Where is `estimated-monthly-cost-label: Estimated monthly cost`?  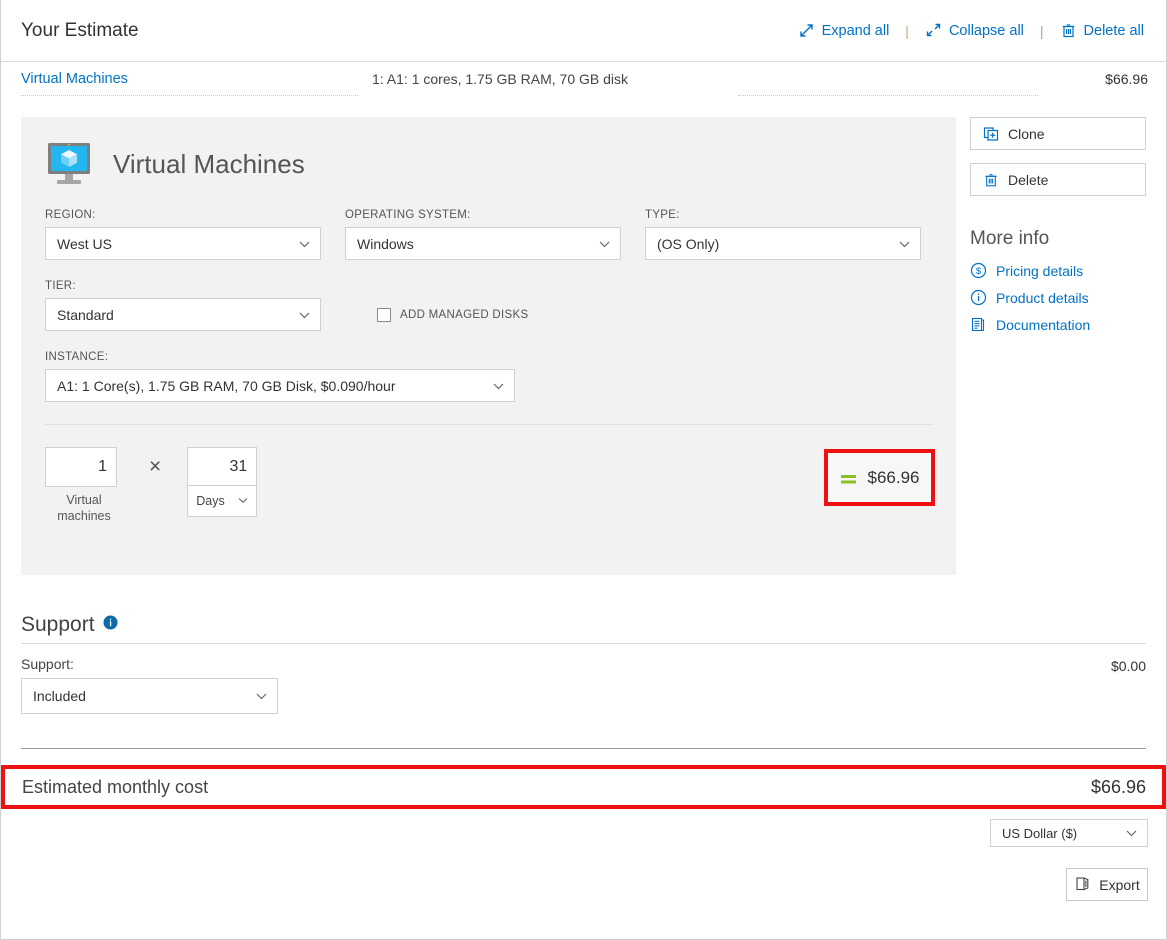 estimated-monthly-cost-label: Estimated monthly cost is located at coordinates (115, 786).